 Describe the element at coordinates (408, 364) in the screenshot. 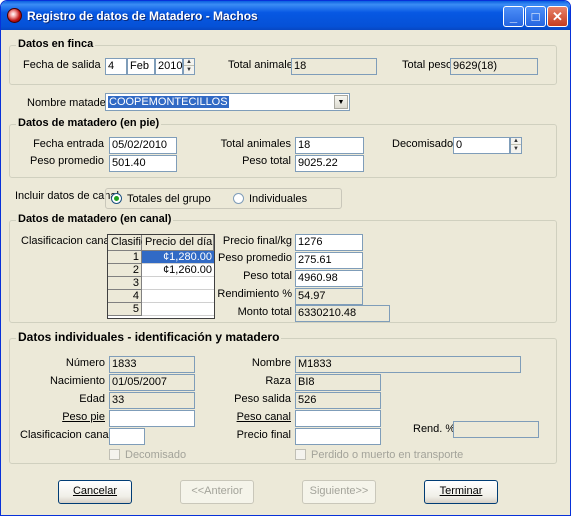

I see `nombre-field: M1833` at that location.